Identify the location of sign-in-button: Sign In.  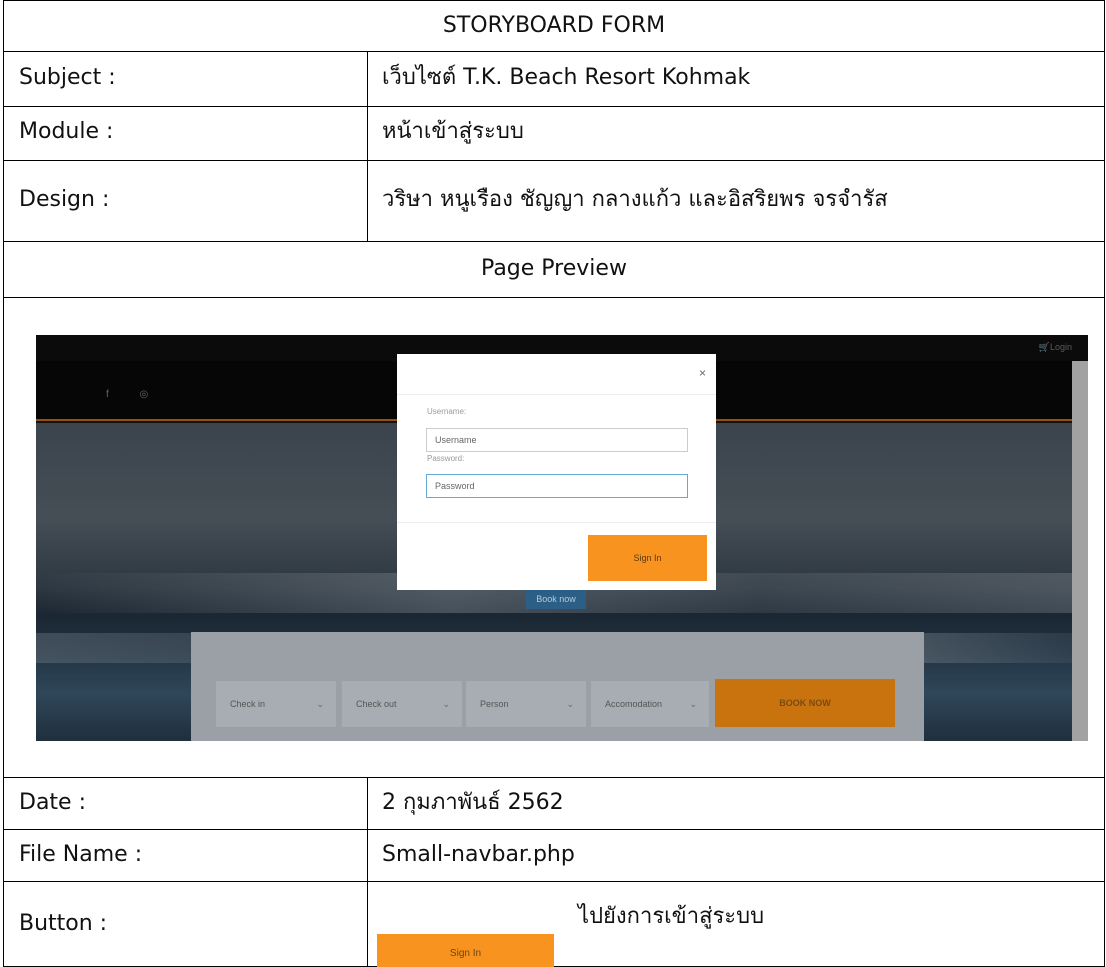
(647, 558).